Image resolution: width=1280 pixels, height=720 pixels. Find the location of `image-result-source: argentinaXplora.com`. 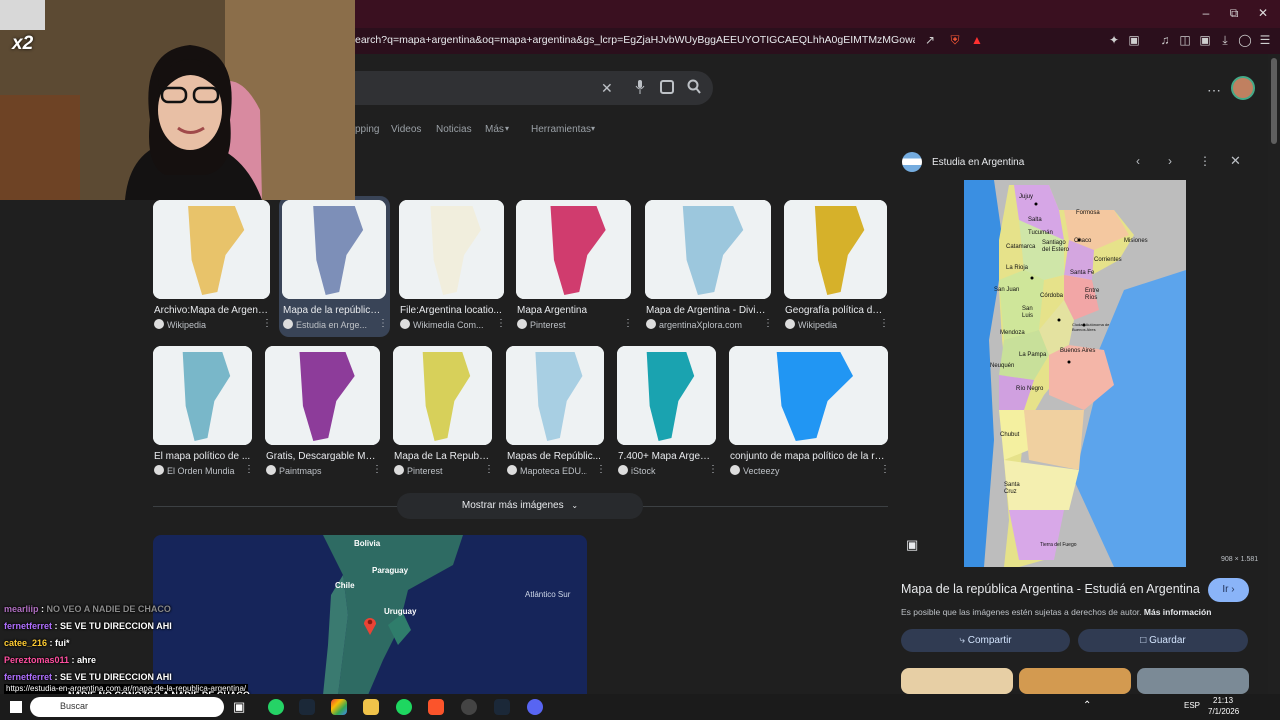

image-result-source: argentinaXplora.com is located at coordinates (700, 324).